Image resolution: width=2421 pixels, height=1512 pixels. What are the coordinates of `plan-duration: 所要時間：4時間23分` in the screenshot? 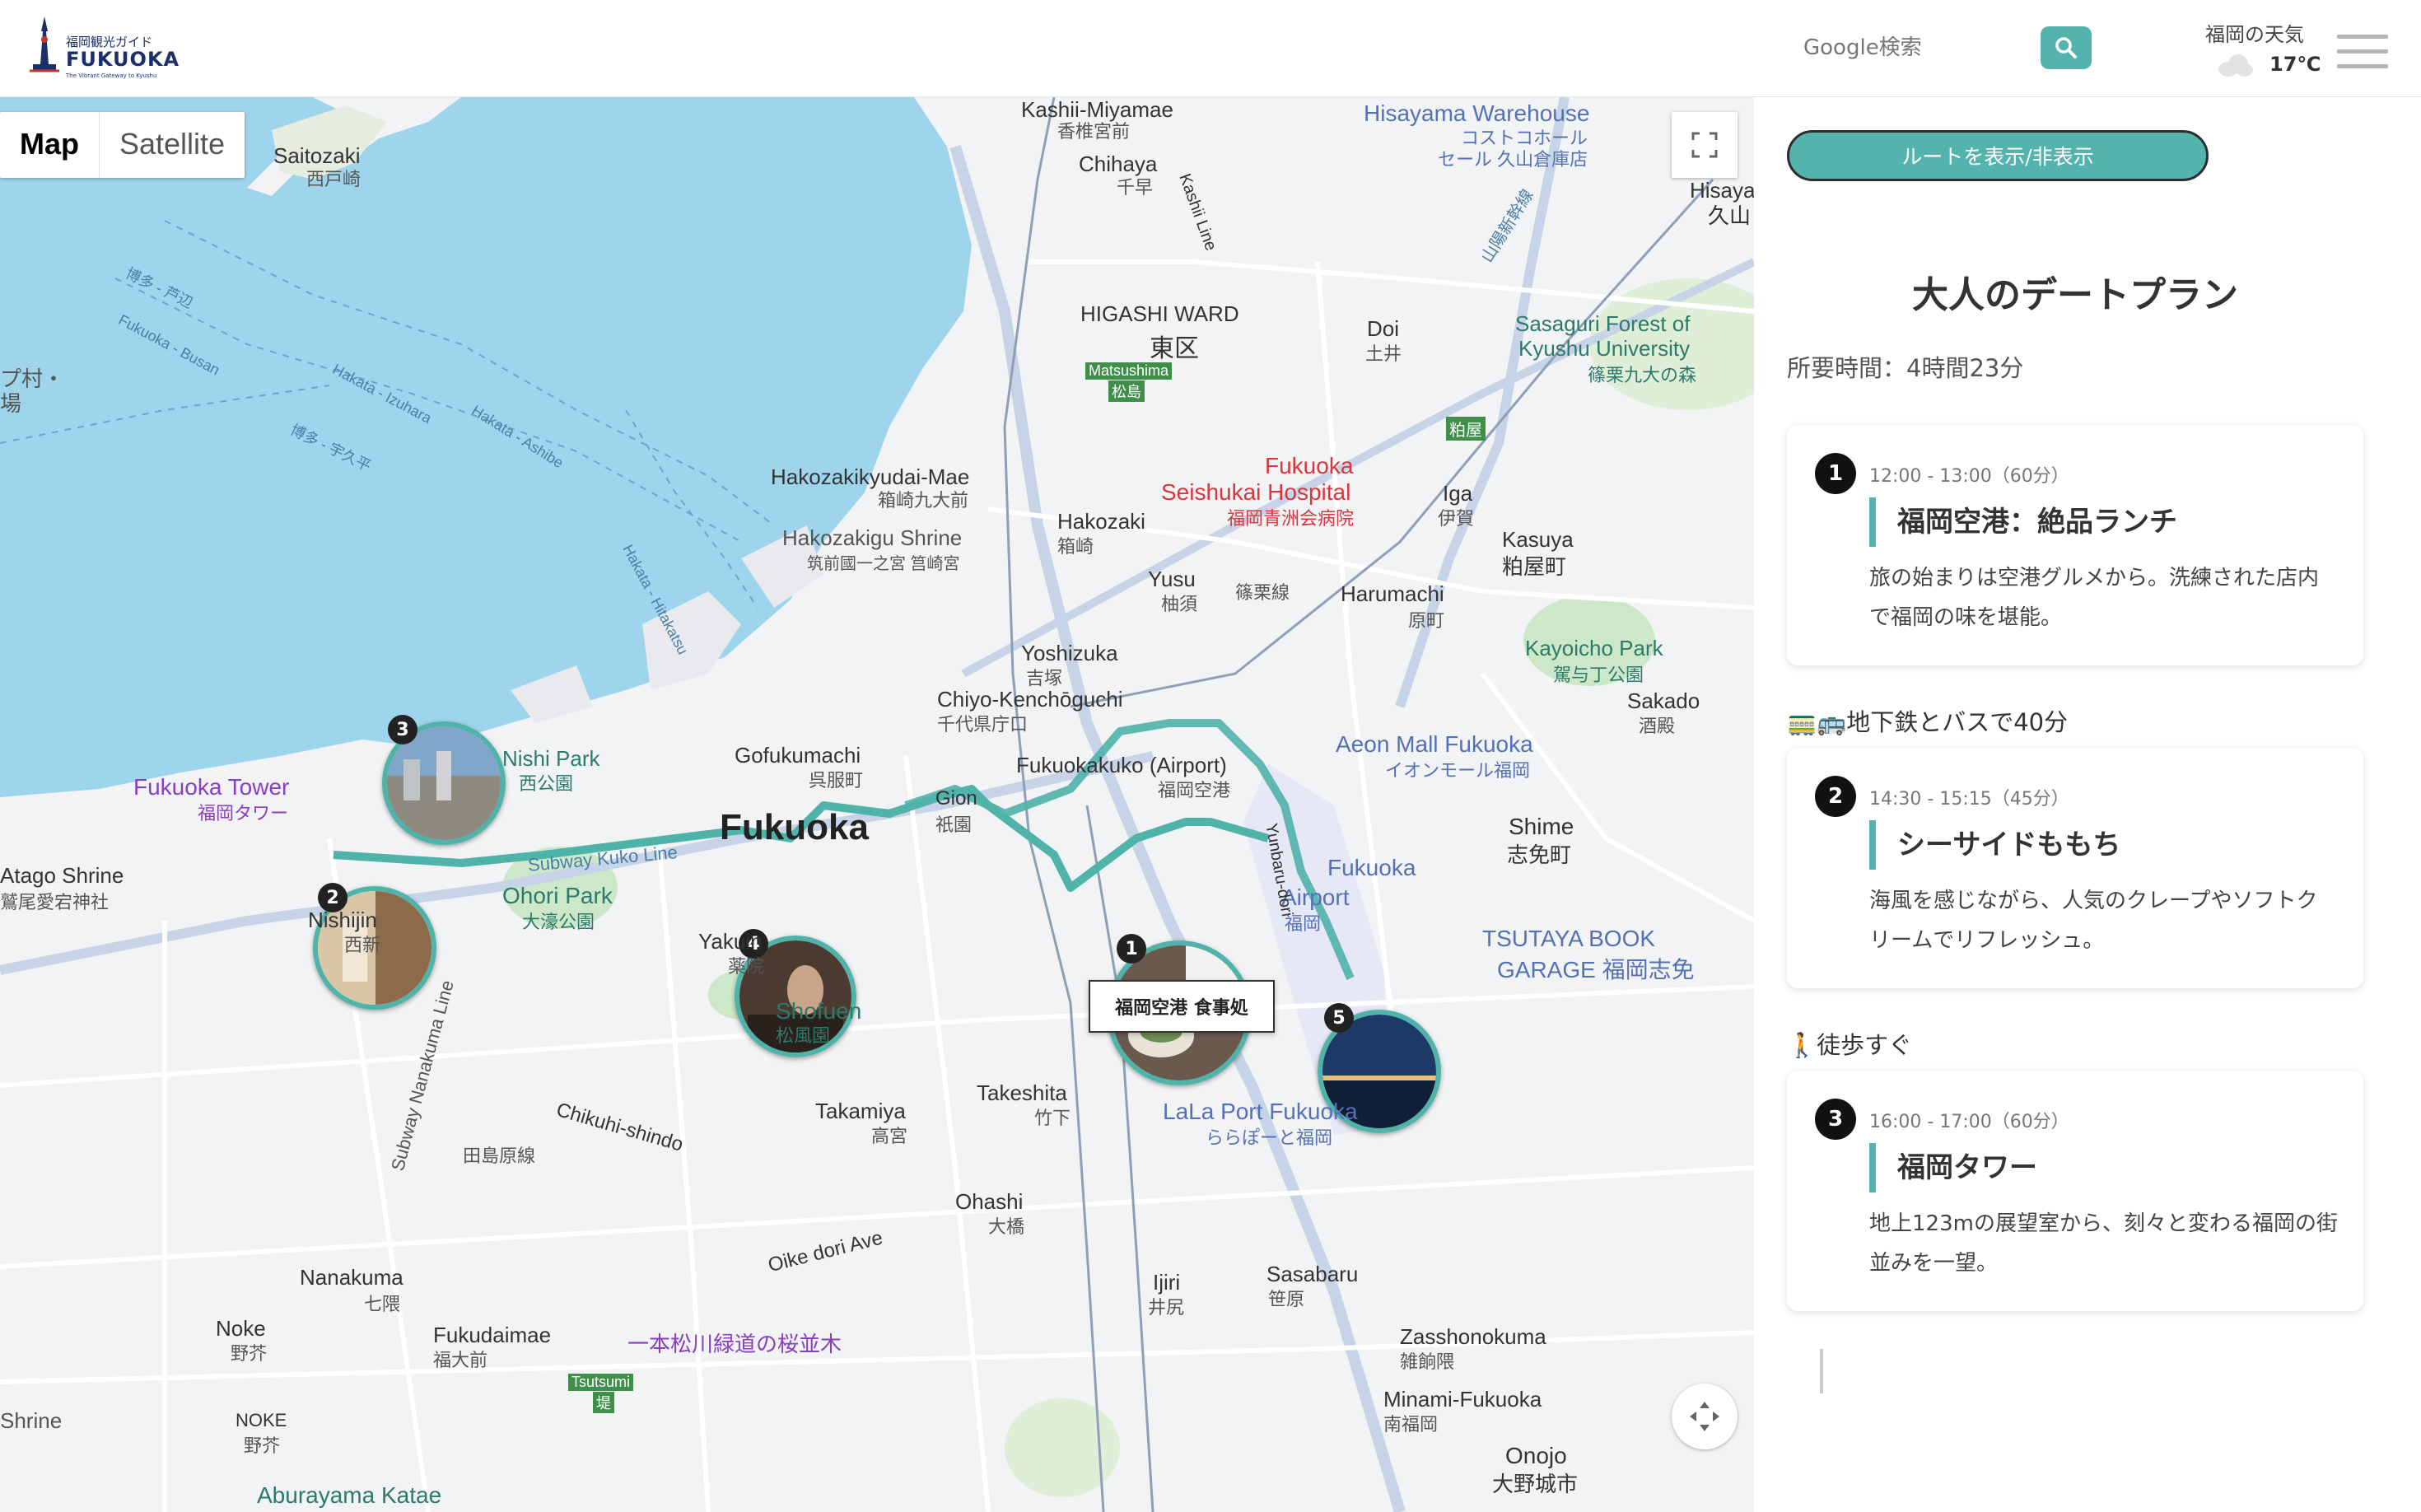 It's located at (1905, 368).